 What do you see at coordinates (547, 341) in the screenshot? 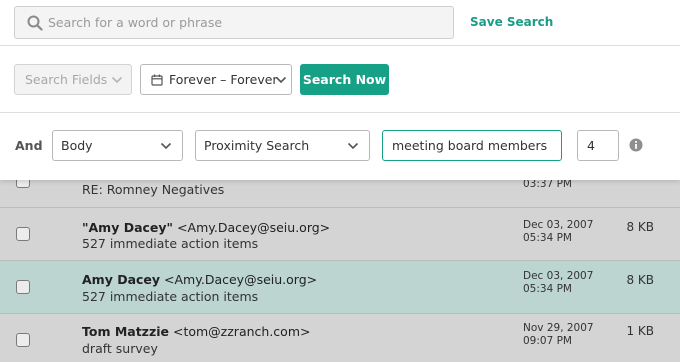
I see `email-time: 09:07 PM` at bounding box center [547, 341].